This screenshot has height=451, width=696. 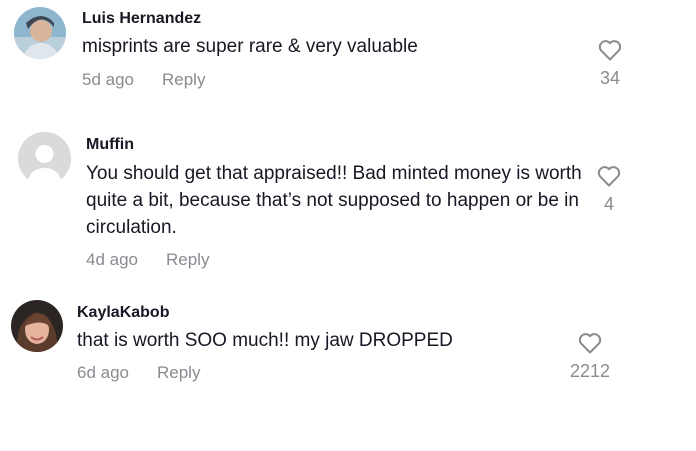 I want to click on like-button: 2212, so click(x=590, y=357).